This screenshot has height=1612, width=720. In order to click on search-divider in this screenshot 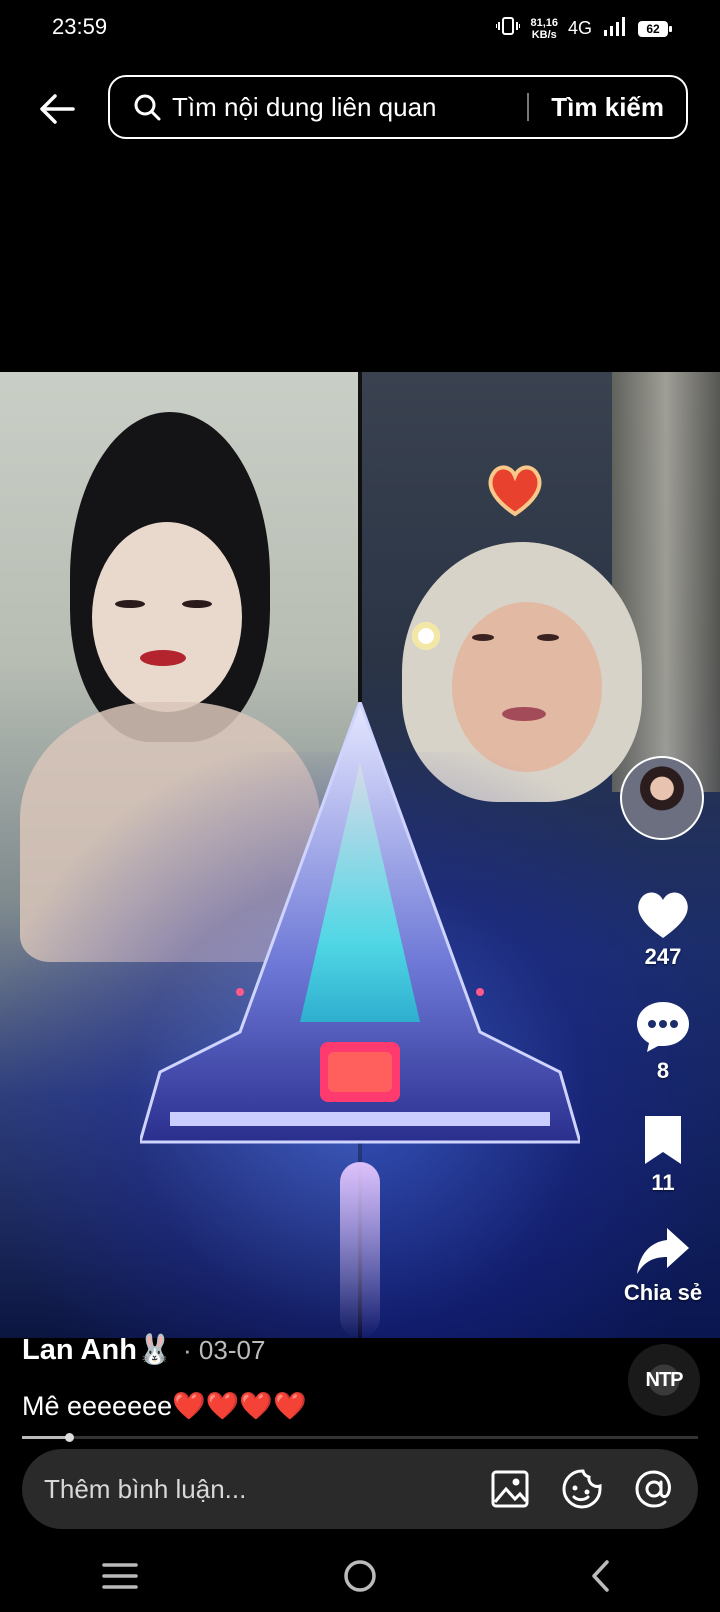, I will do `click(528, 107)`.